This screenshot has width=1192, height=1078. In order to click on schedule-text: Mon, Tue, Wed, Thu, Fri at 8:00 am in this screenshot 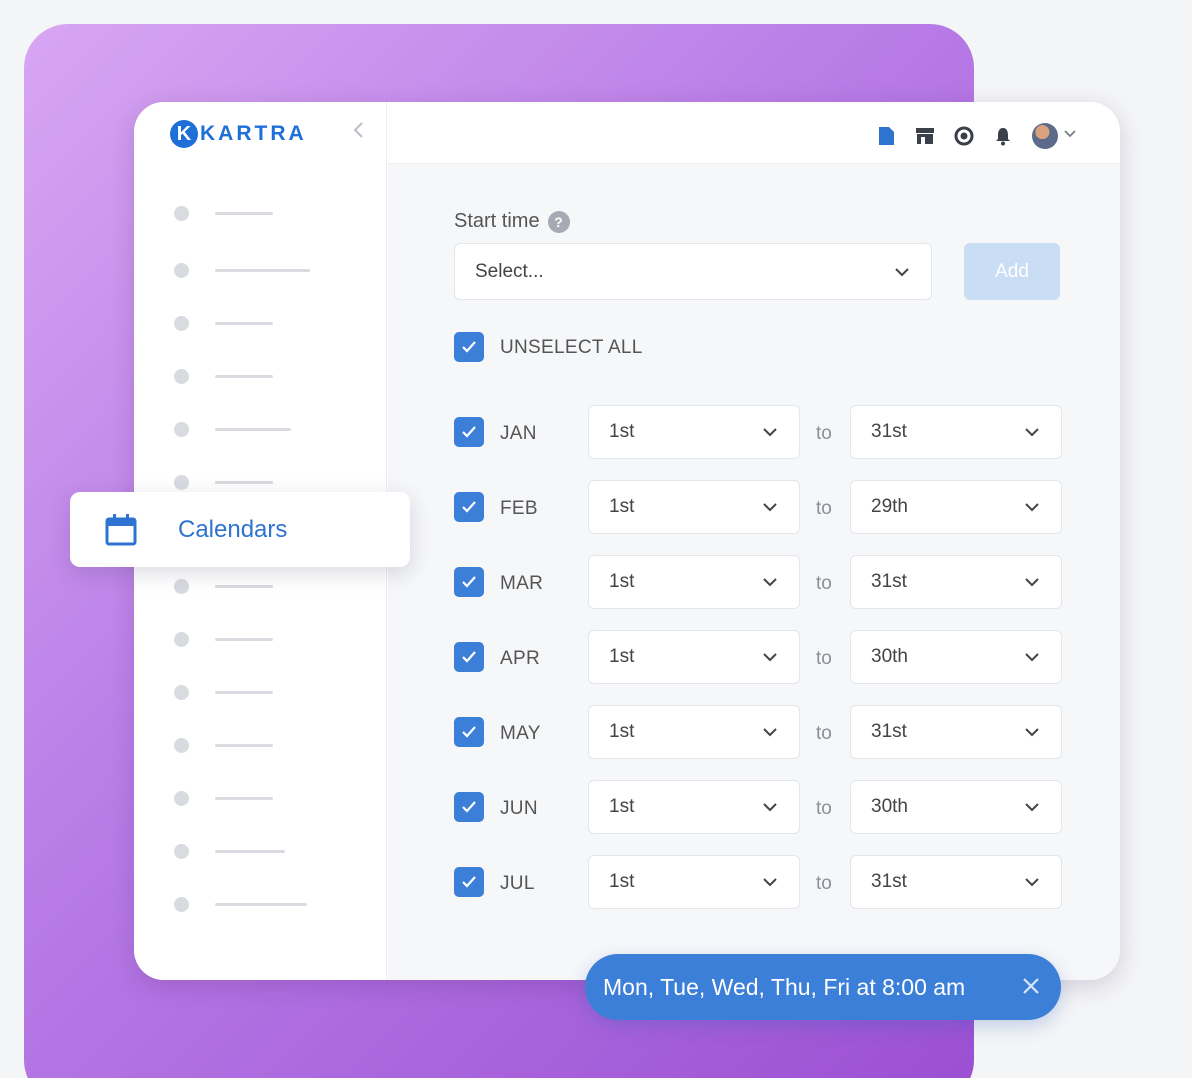, I will do `click(784, 986)`.